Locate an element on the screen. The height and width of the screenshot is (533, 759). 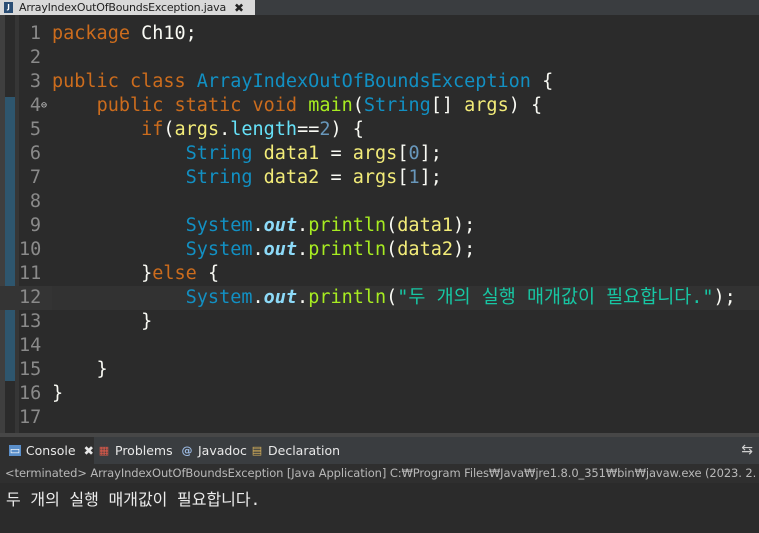
tab-console: ▭ Console ✖ is located at coordinates (47, 450).